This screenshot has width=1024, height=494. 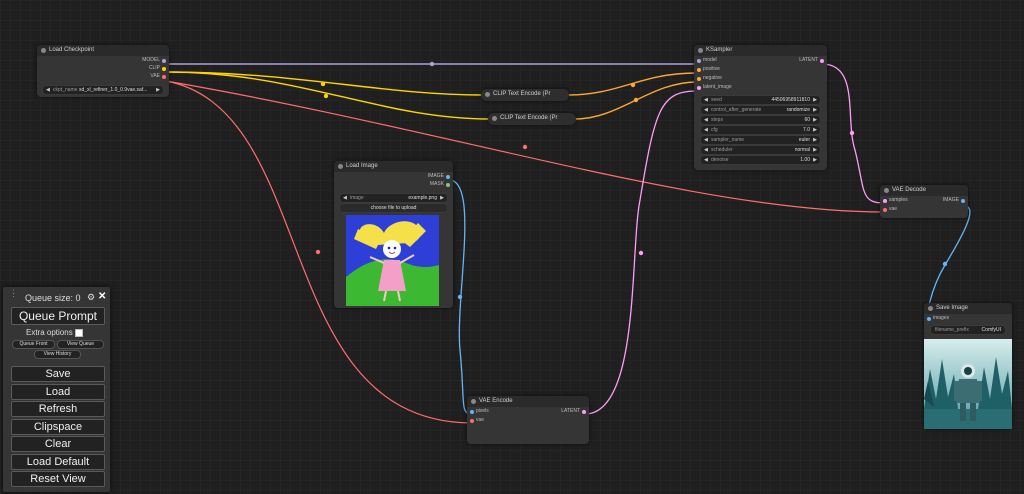 I want to click on clip-slot-icon, so click(x=164, y=68).